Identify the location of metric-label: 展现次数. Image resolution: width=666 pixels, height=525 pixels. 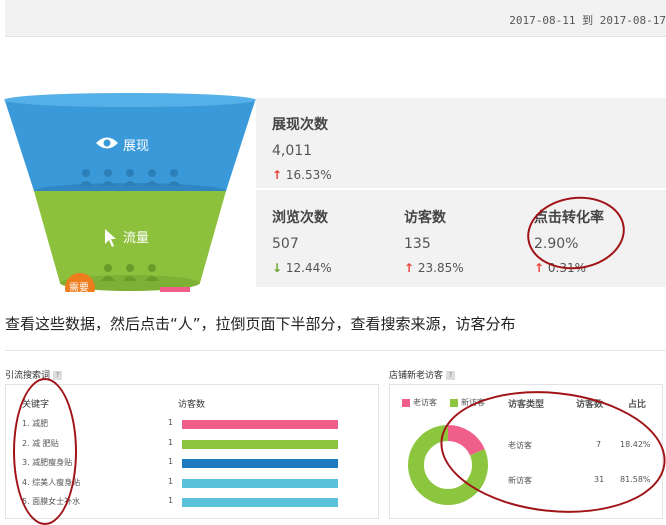
(300, 125).